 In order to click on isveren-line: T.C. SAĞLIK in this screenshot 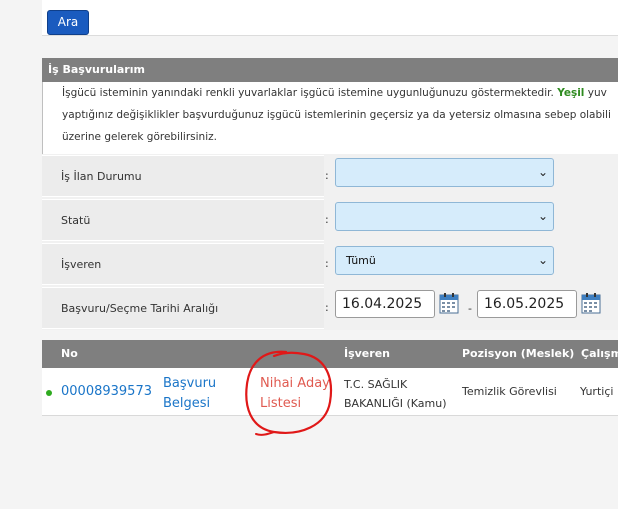, I will do `click(376, 384)`.